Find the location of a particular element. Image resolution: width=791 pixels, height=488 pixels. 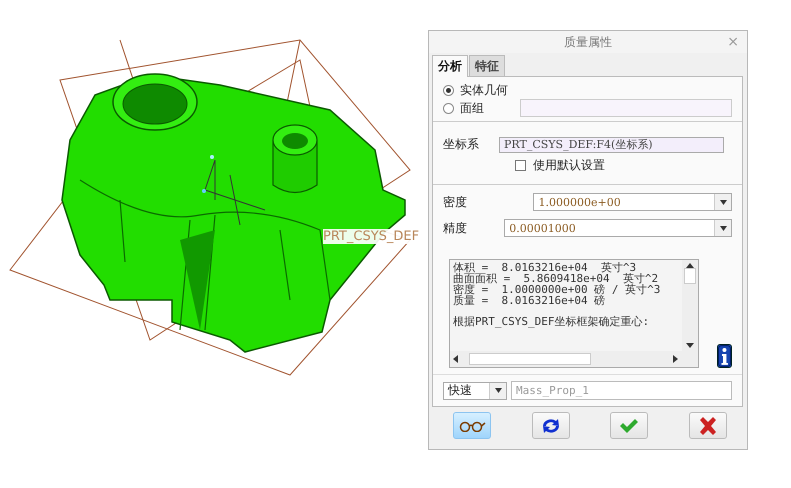

horizontal-scrollbar is located at coordinates (574, 359).